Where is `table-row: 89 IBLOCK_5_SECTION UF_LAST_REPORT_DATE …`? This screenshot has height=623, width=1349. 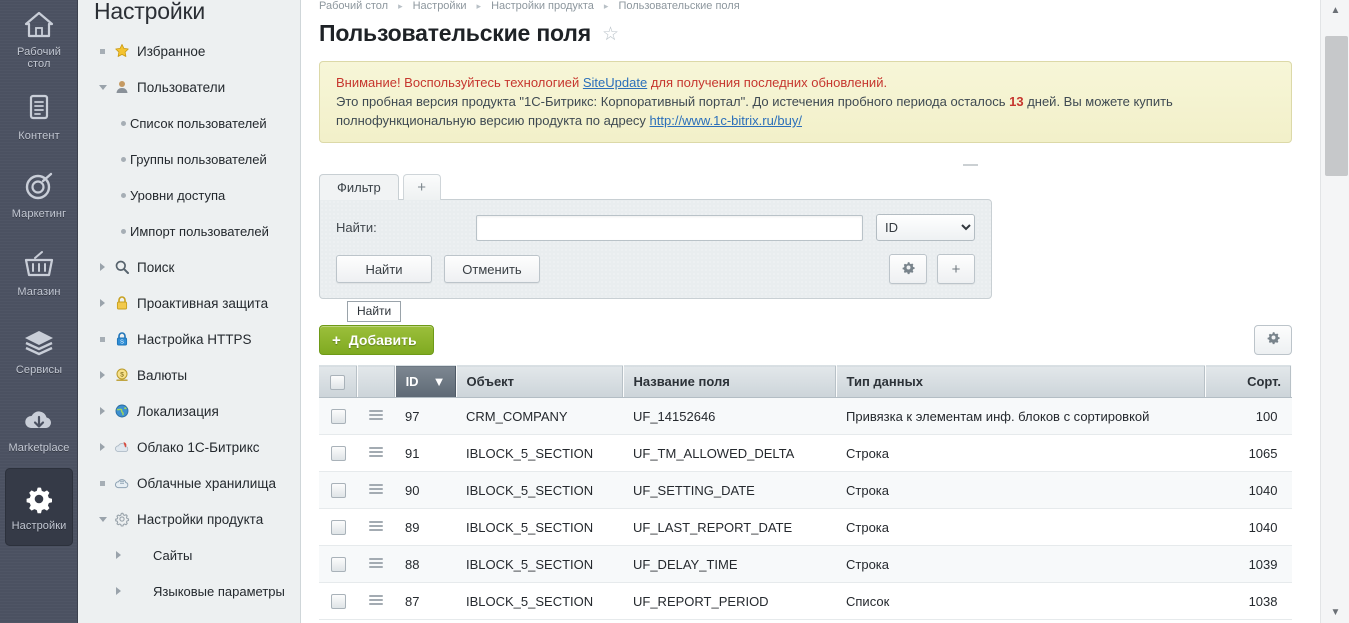
table-row: 89 IBLOCK_5_SECTION UF_LAST_REPORT_DATE … is located at coordinates (805, 527).